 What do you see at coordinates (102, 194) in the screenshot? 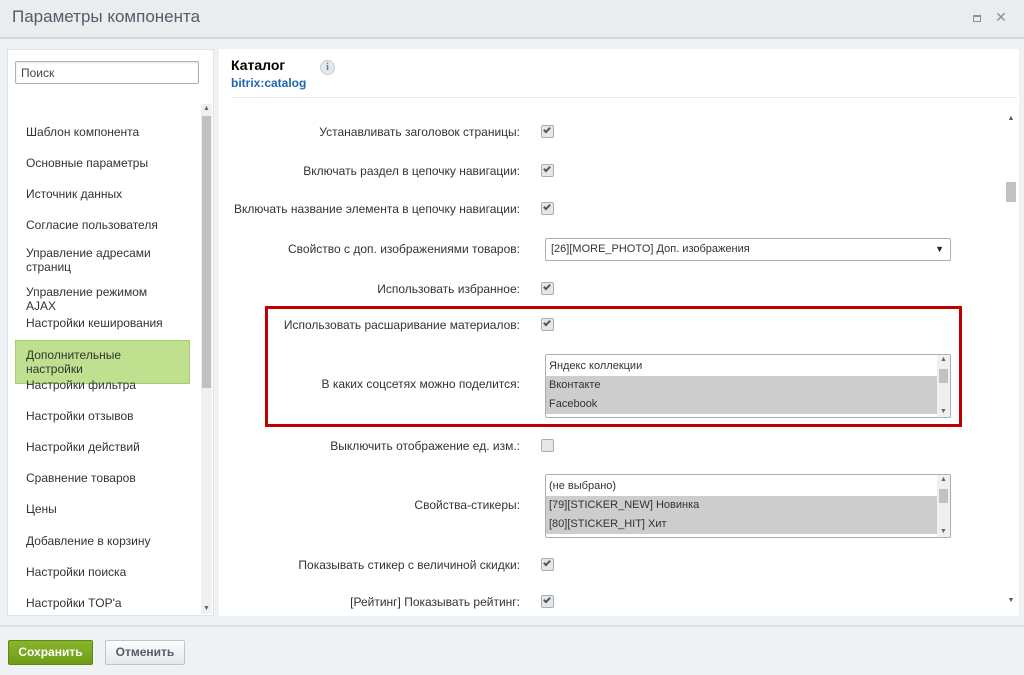
I see `sidebar-item-data-source: Источник данных` at bounding box center [102, 194].